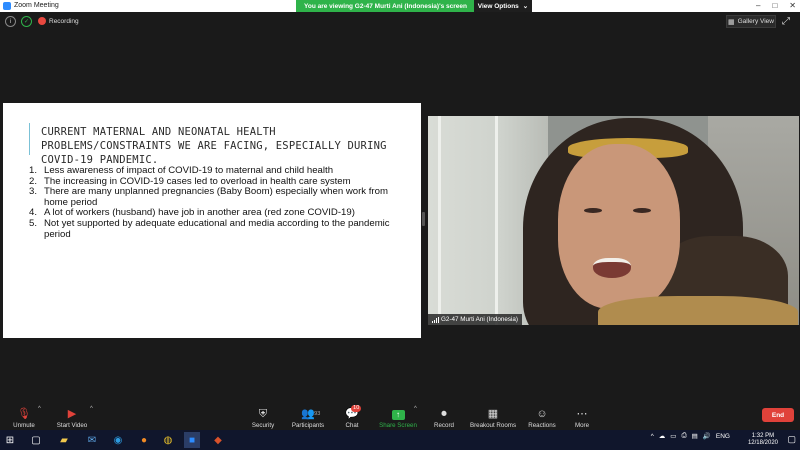 The image size is (800, 450). I want to click on view-options-label: View Options, so click(498, 6).